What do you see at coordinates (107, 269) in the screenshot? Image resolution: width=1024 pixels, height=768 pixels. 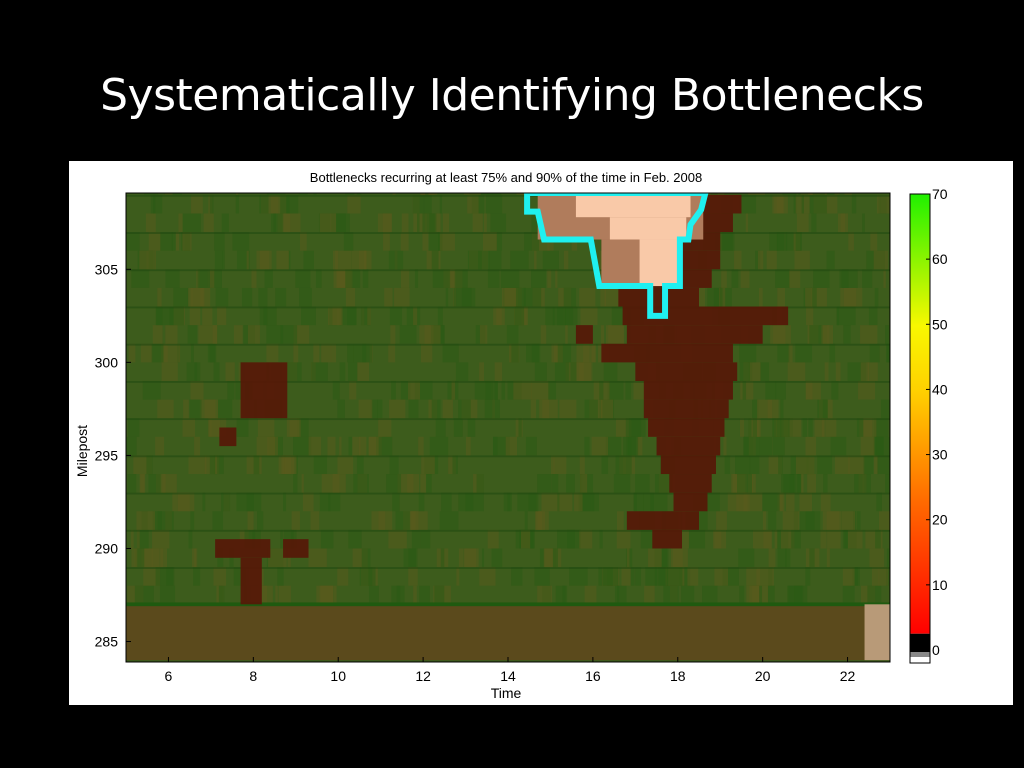 I see `y-tick-label: 305` at bounding box center [107, 269].